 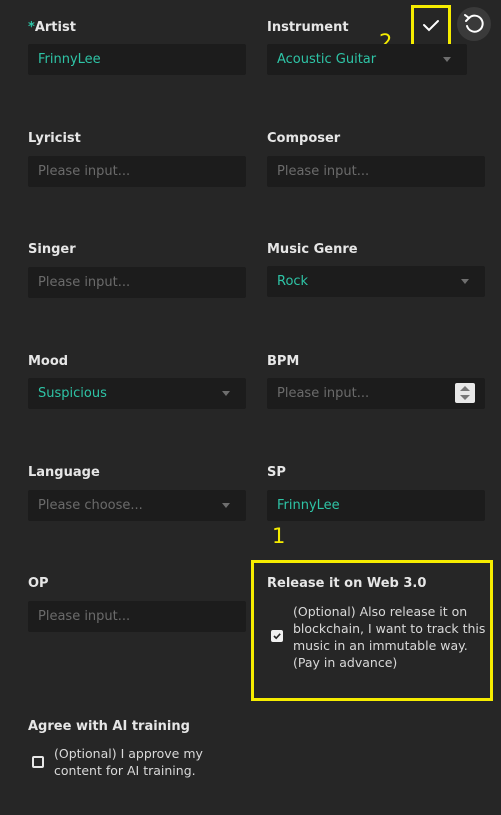 I want to click on stepper-up-icon, so click(x=465, y=388).